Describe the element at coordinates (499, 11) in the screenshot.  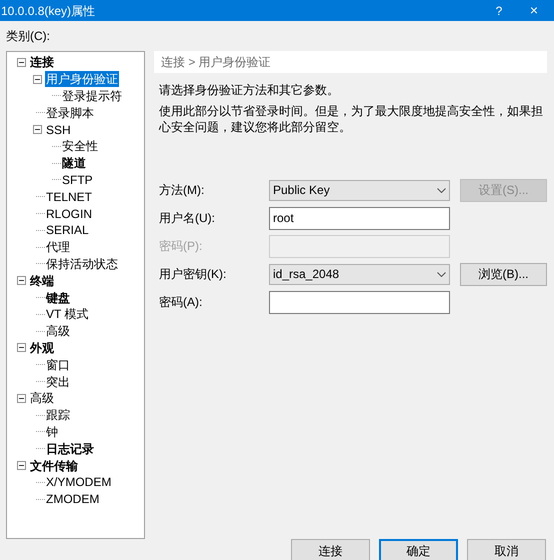
I see `help-button: ?` at that location.